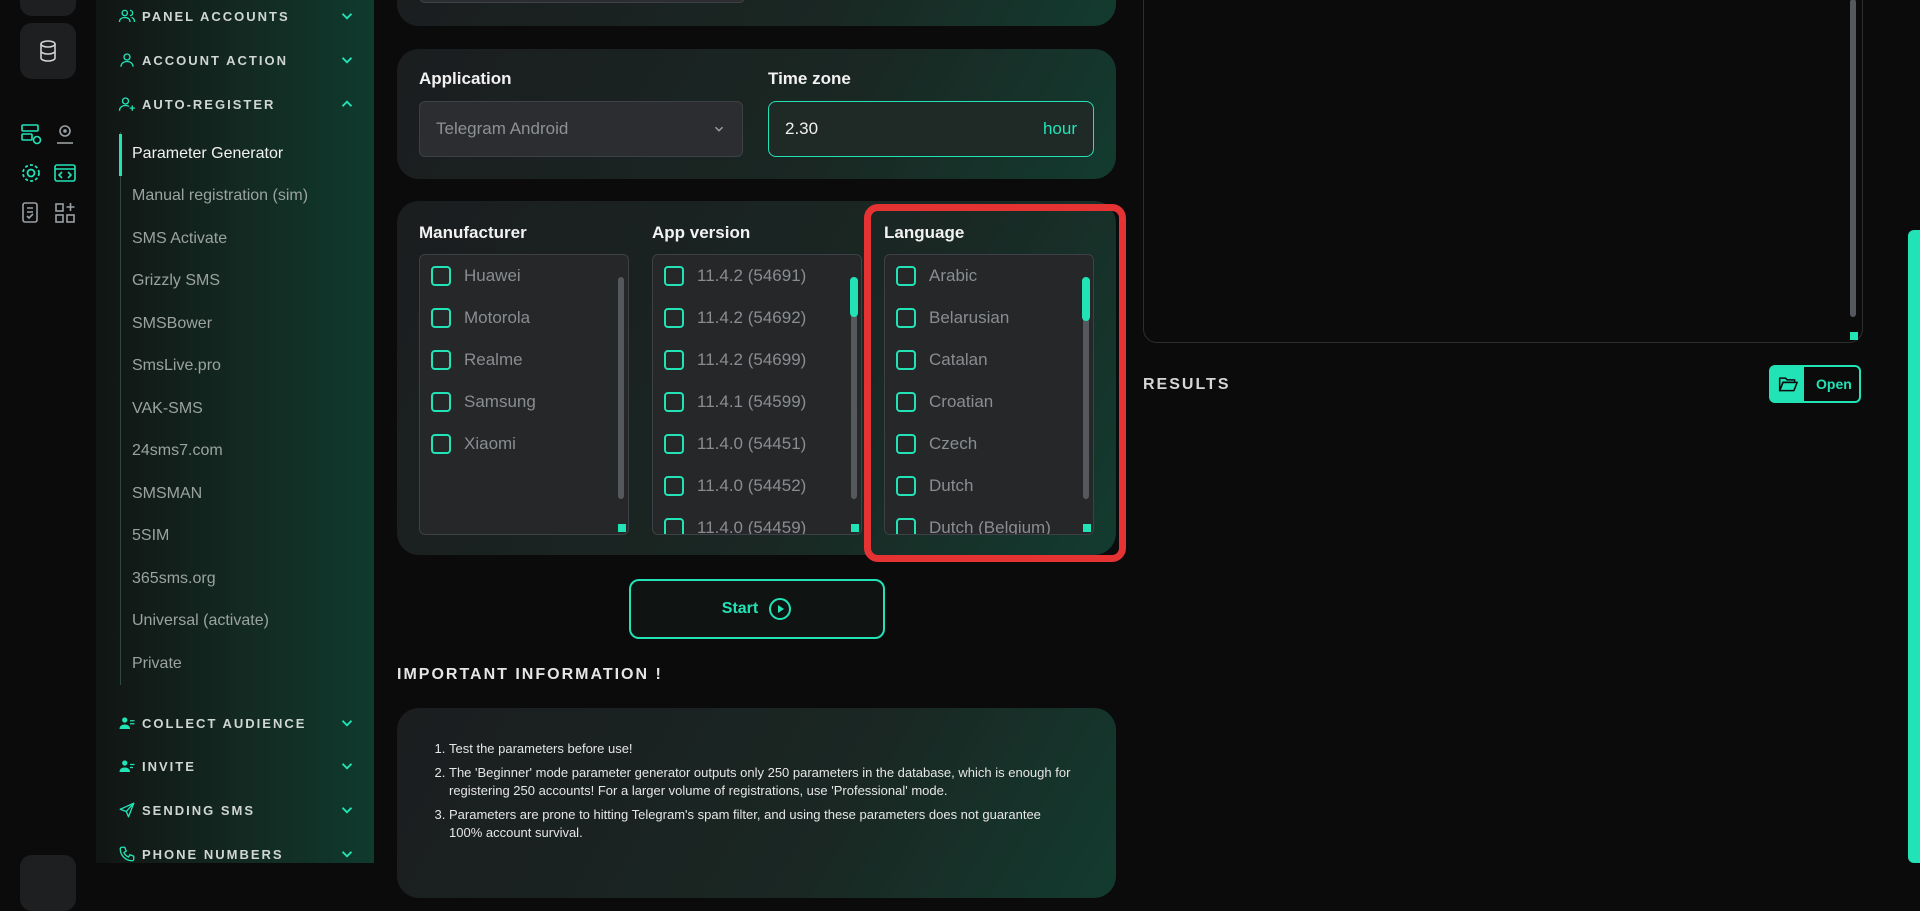 Image resolution: width=1920 pixels, height=911 pixels. What do you see at coordinates (127, 766) in the screenshot?
I see `user-add-icon` at bounding box center [127, 766].